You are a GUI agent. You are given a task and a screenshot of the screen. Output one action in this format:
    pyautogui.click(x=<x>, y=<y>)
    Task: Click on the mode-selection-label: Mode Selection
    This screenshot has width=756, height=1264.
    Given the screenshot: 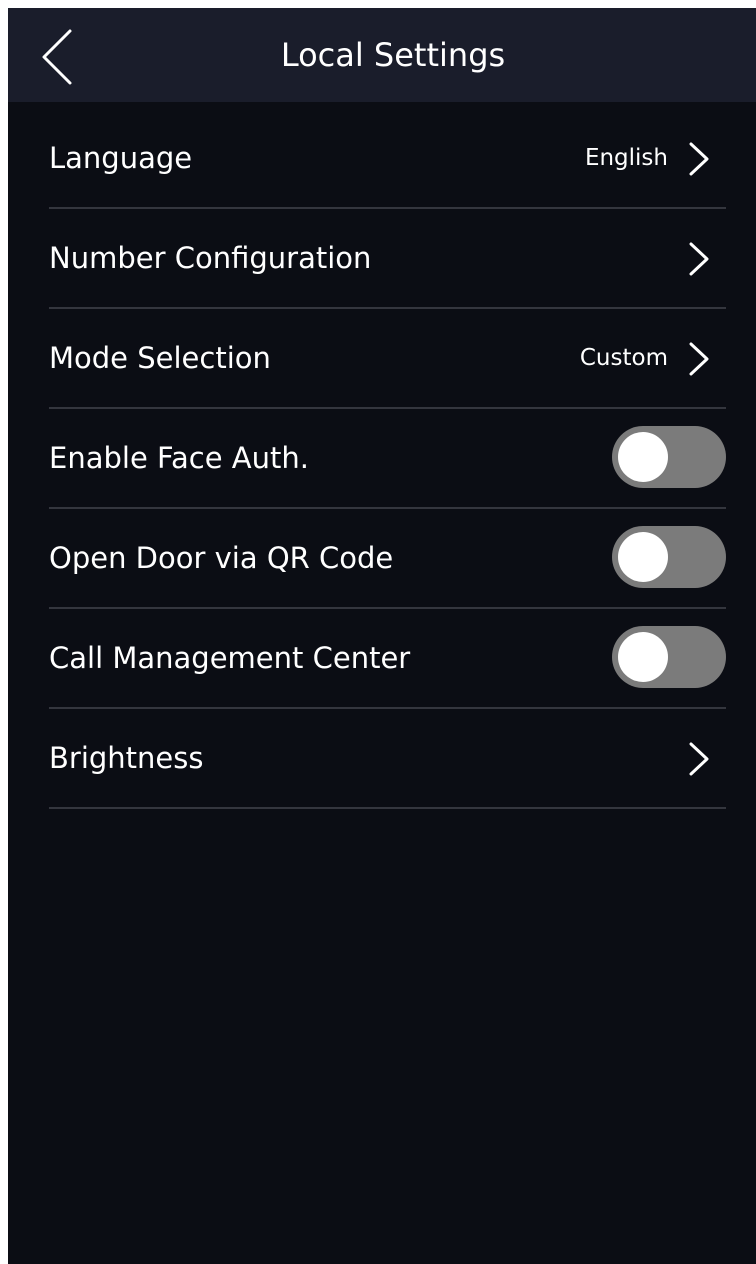 What is the action you would take?
    pyautogui.click(x=160, y=358)
    